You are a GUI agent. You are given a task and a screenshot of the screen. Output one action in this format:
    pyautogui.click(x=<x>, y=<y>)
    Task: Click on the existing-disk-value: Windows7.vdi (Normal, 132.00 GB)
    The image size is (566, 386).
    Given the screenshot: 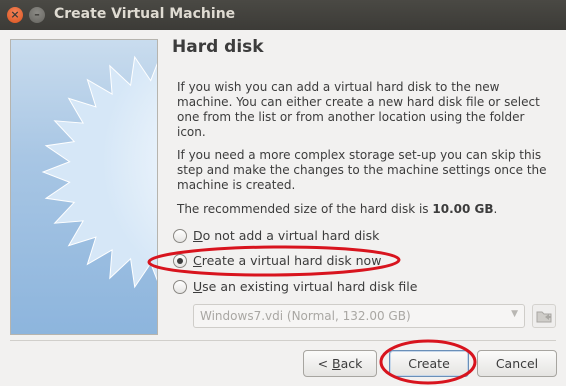 What is the action you would take?
    pyautogui.click(x=305, y=316)
    